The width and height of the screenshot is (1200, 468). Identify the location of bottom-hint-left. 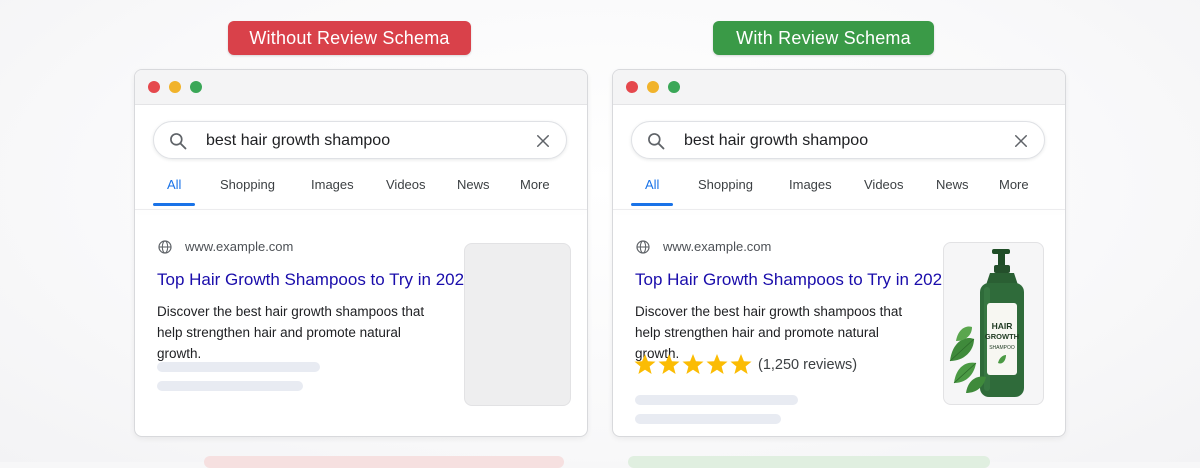
(384, 462).